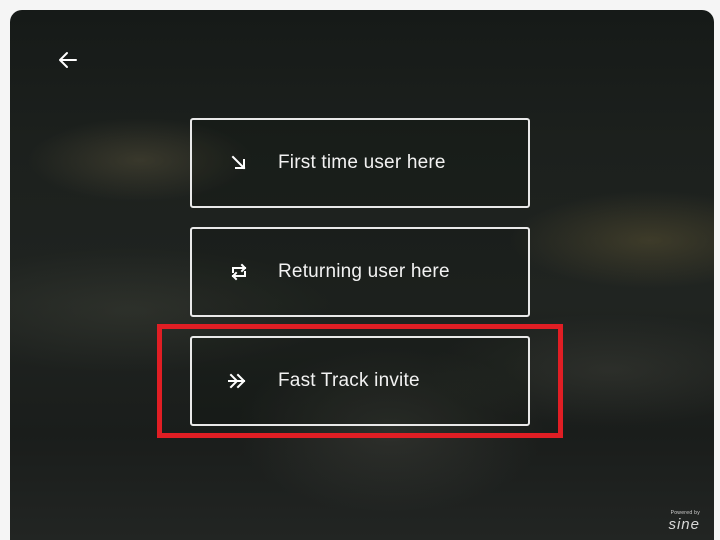  I want to click on sine-logo: sine, so click(684, 524).